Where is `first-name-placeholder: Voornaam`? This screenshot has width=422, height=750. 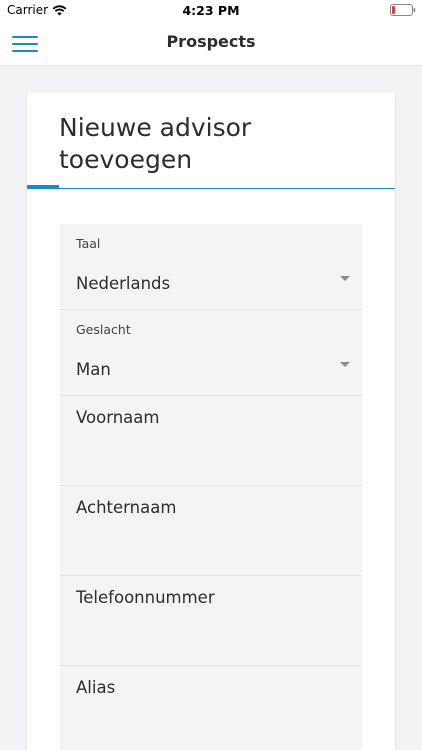
first-name-placeholder: Voornaam is located at coordinates (118, 417).